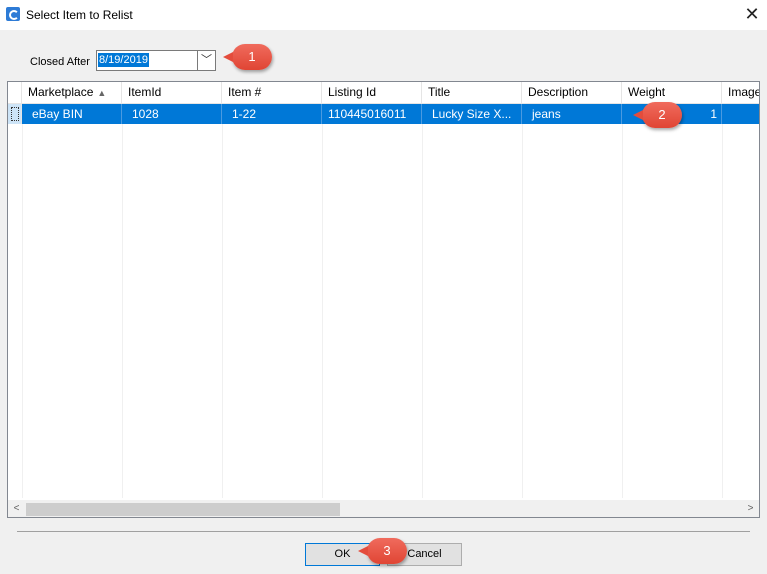 The image size is (767, 574). Describe the element at coordinates (16, 509) in the screenshot. I see `scroll-left-icon: <` at that location.